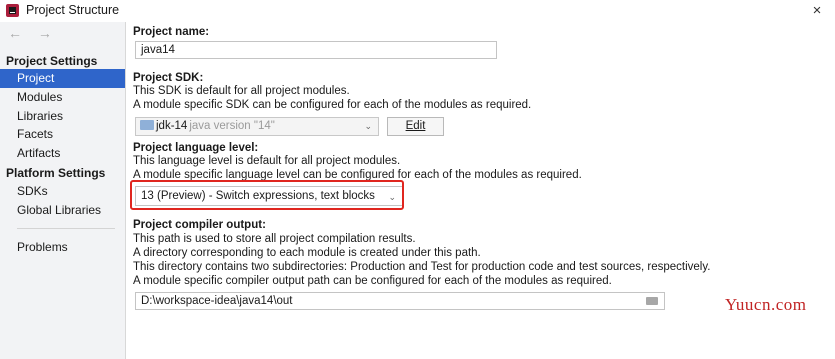 This screenshot has height=359, width=835. What do you see at coordinates (62, 134) in the screenshot?
I see `sidebar-item-facets: Facets` at bounding box center [62, 134].